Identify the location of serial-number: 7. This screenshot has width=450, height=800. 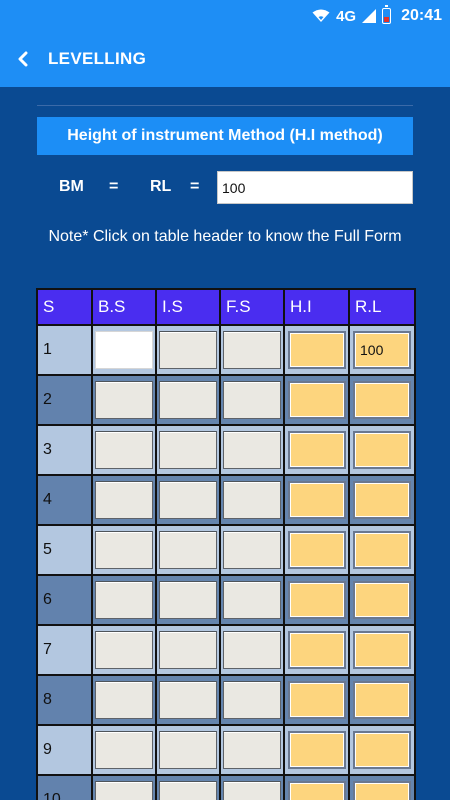
(64, 650).